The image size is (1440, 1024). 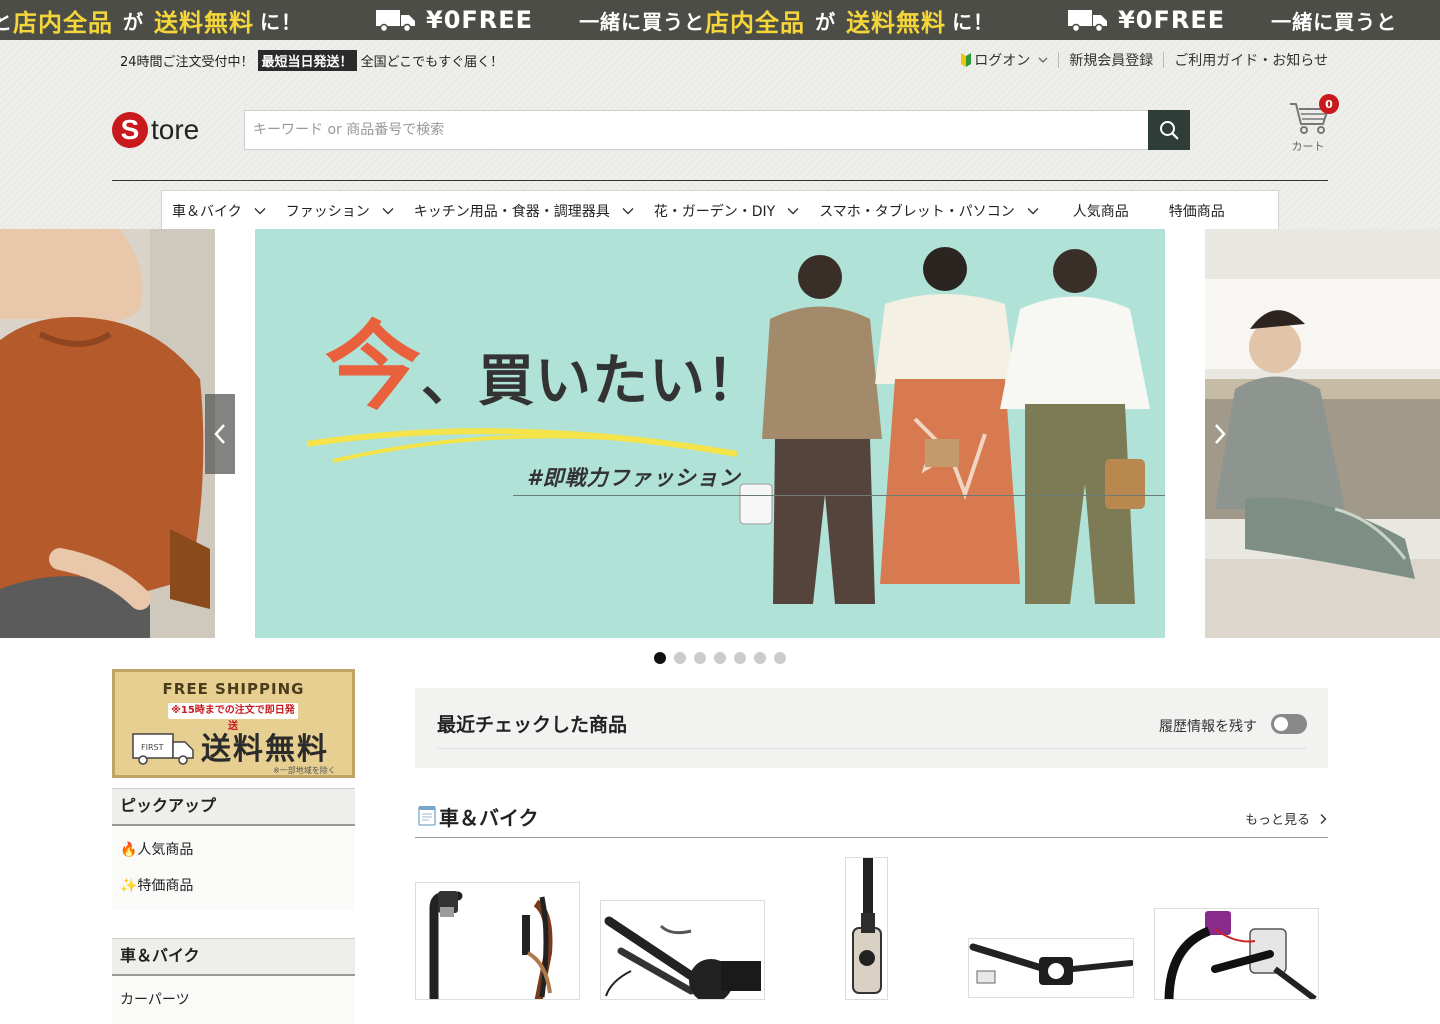 I want to click on category-label: 人気商品, so click(x=1100, y=211).